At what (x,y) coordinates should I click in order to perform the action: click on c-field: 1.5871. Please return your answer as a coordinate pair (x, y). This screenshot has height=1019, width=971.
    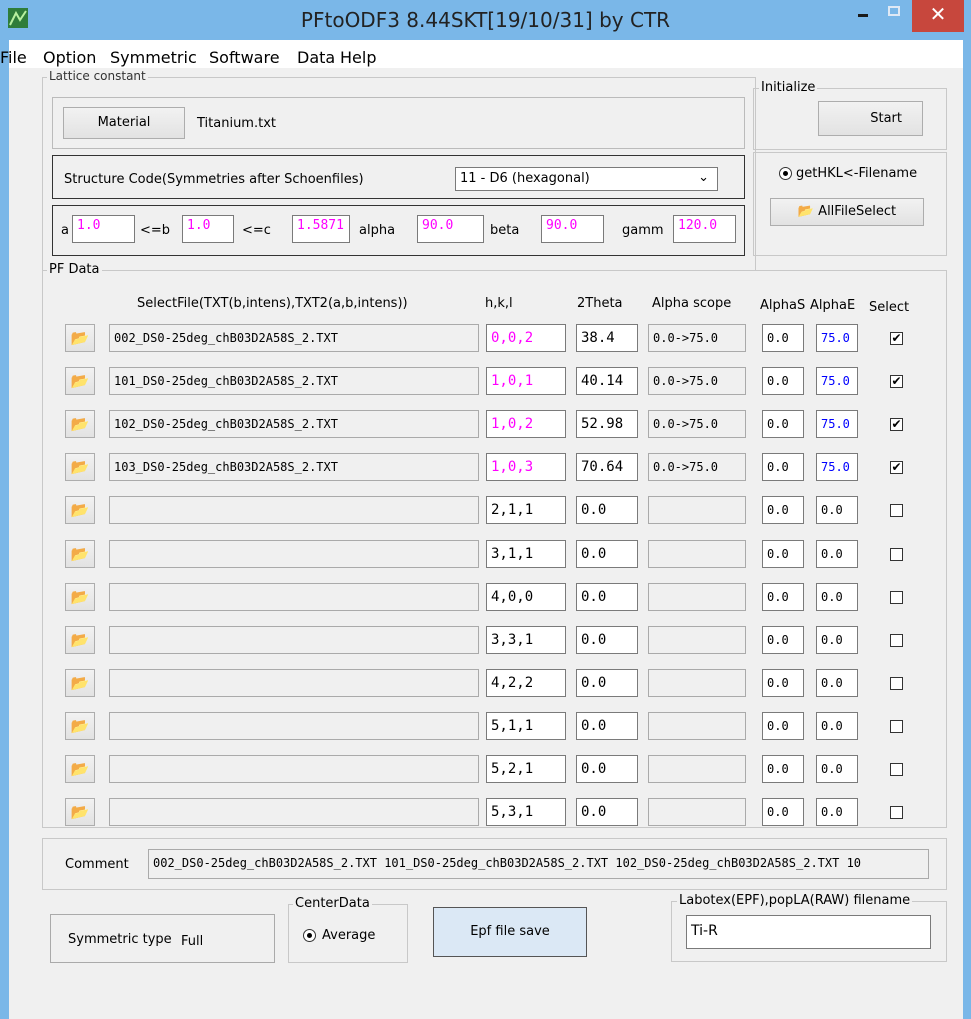
    Looking at the image, I should click on (321, 229).